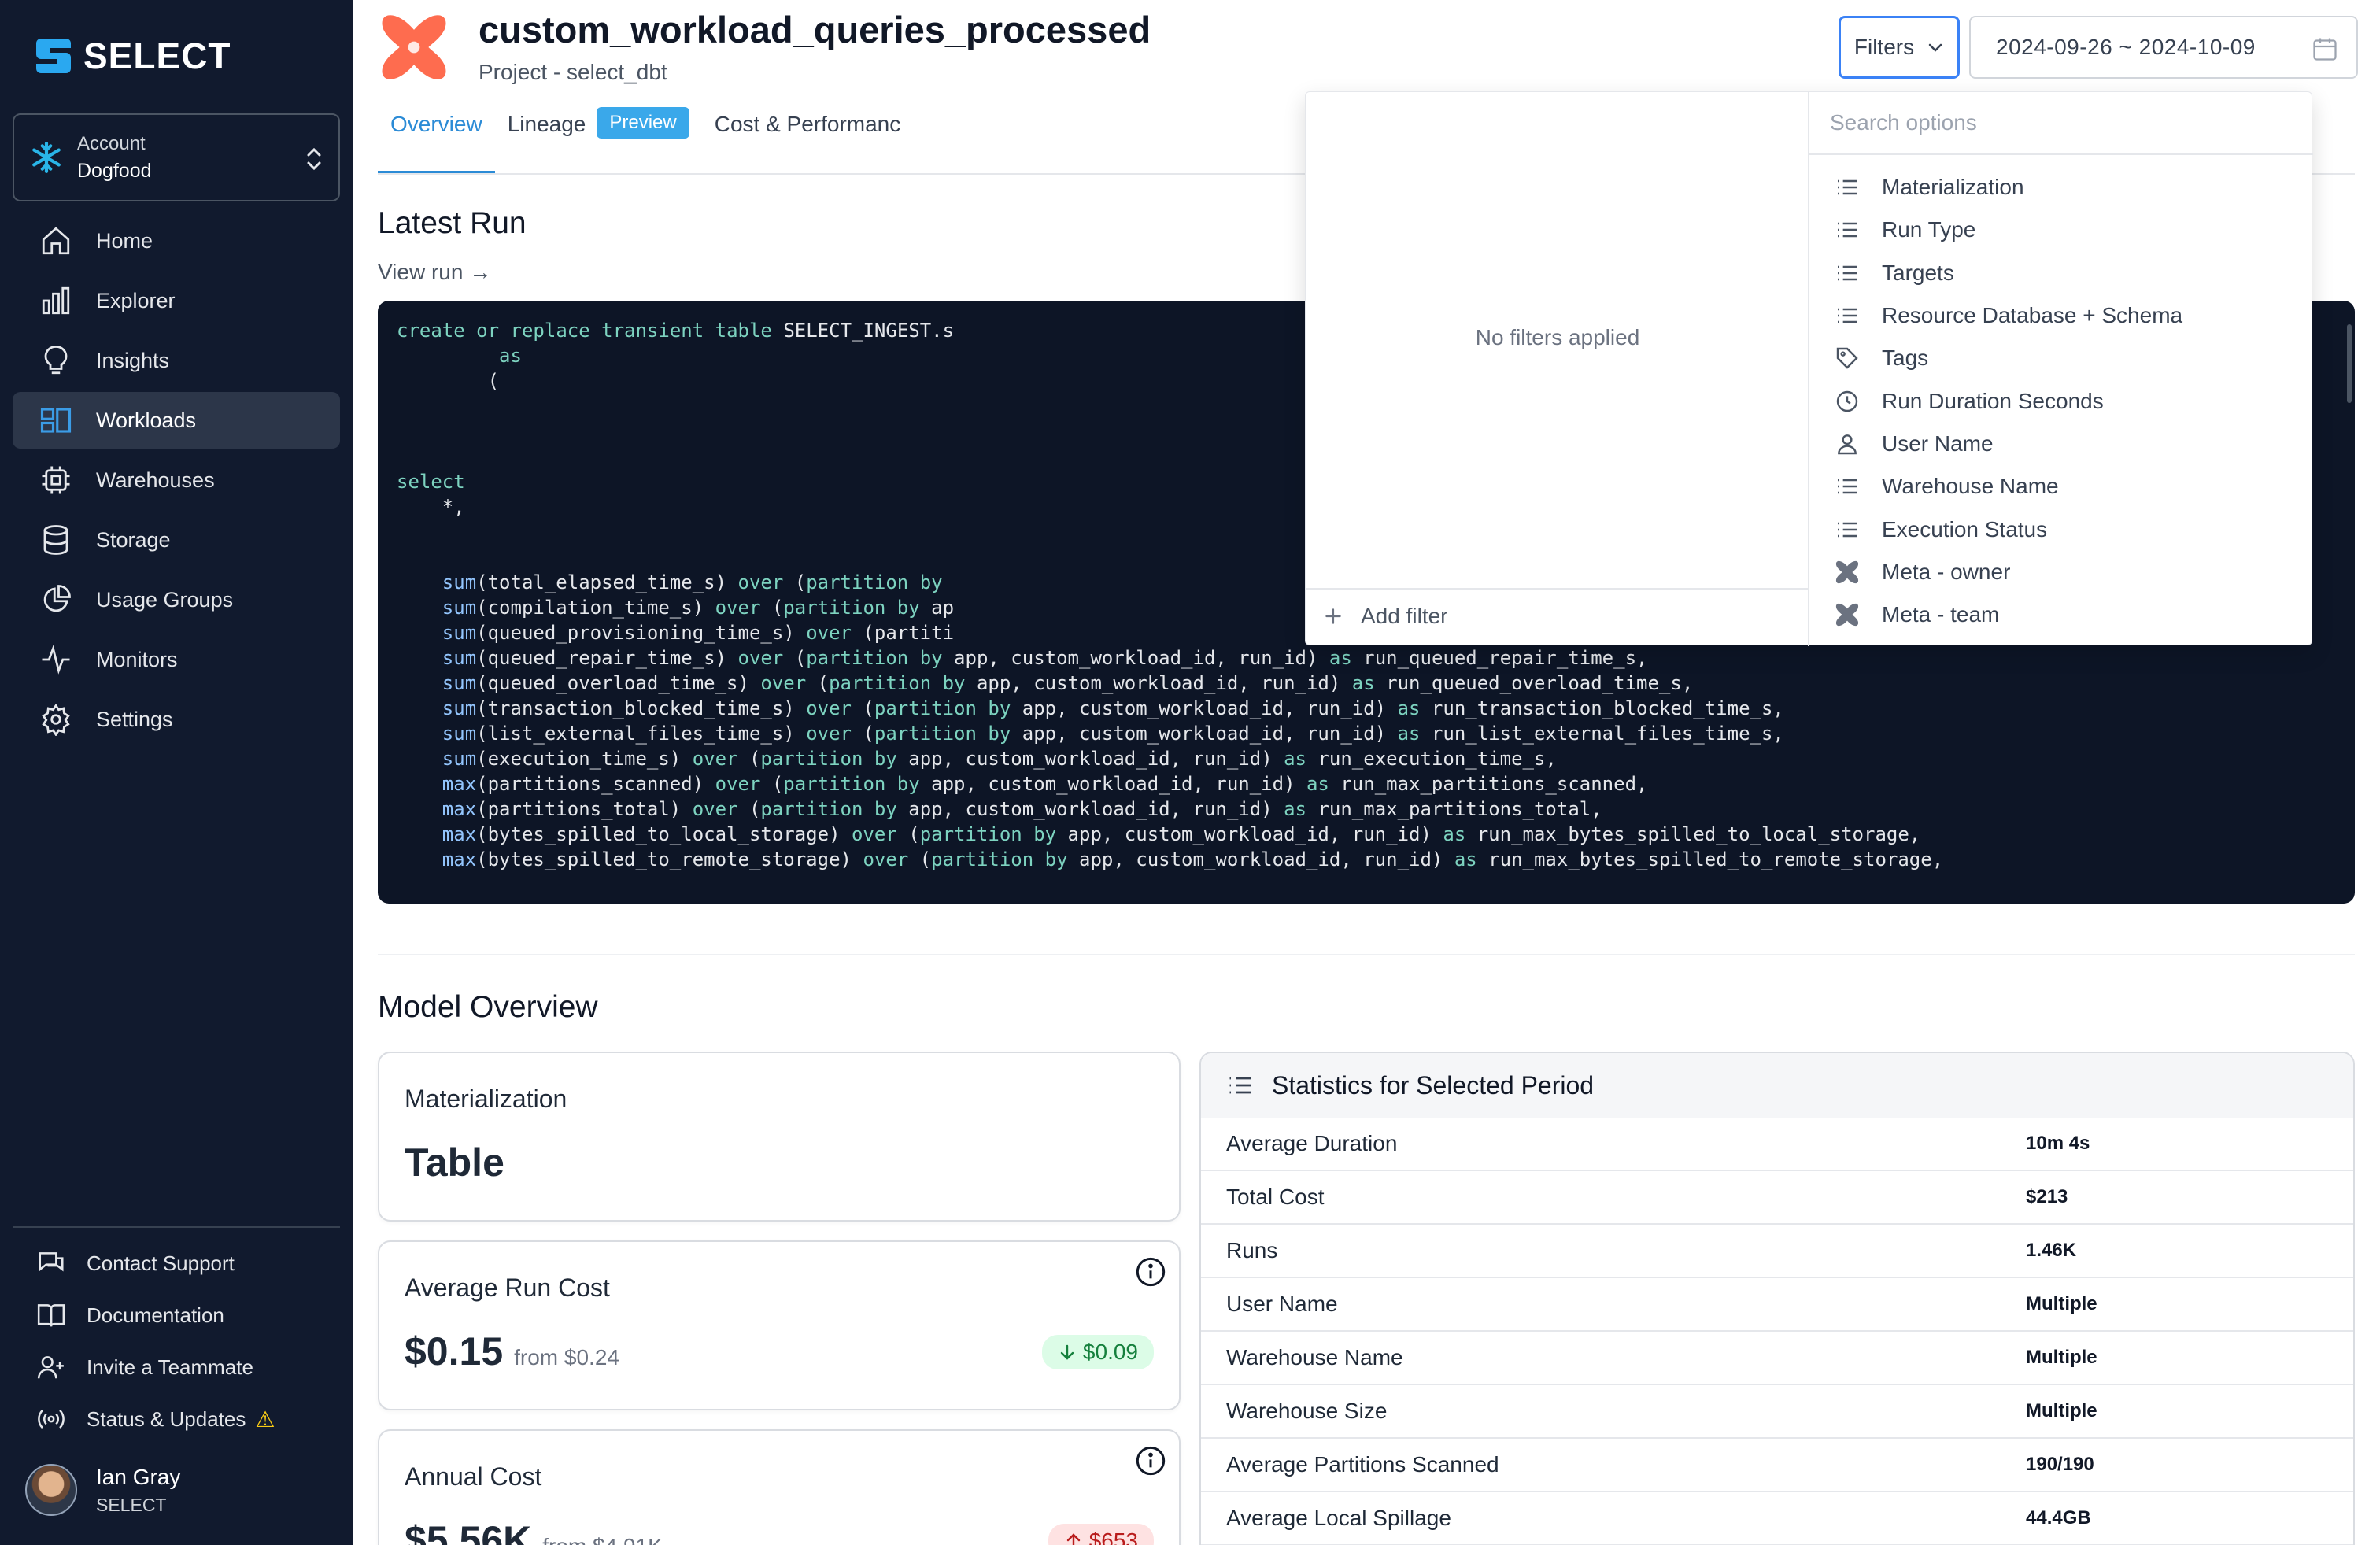 This screenshot has height=1545, width=2380. I want to click on annual-cost-from: from $4.91K, so click(602, 1539).